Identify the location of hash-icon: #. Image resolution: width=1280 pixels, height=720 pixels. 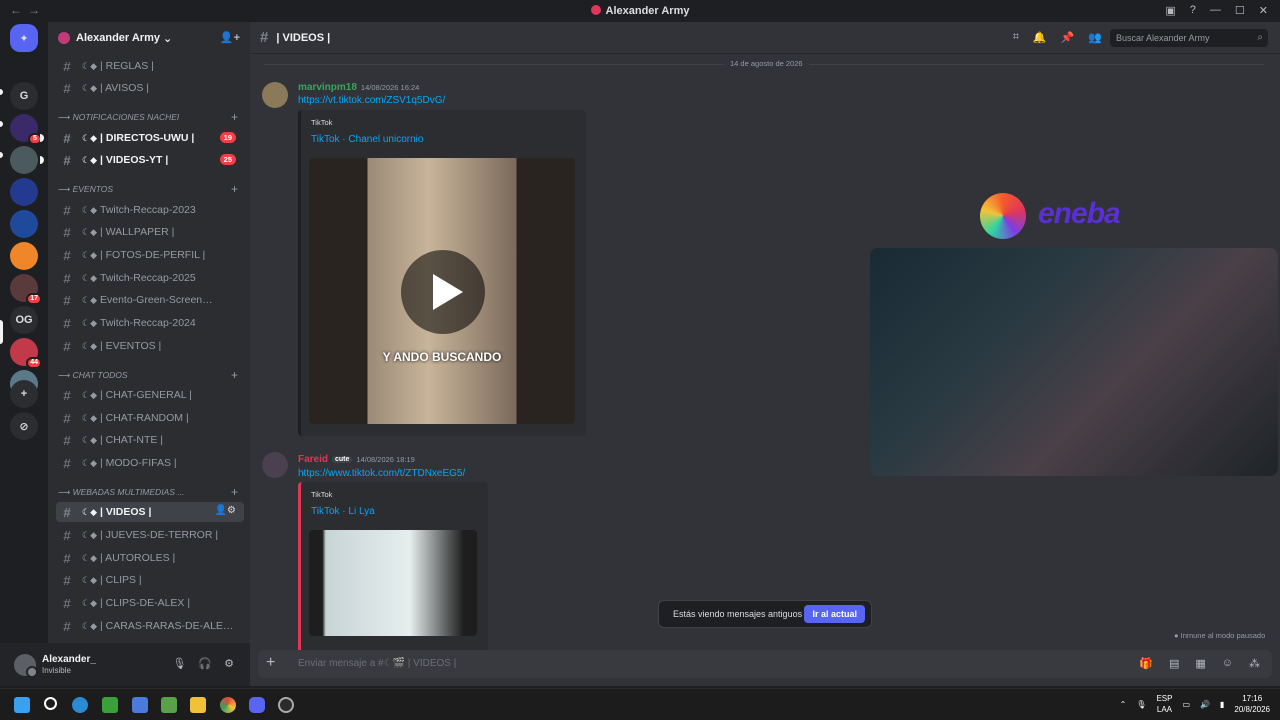
(67, 278).